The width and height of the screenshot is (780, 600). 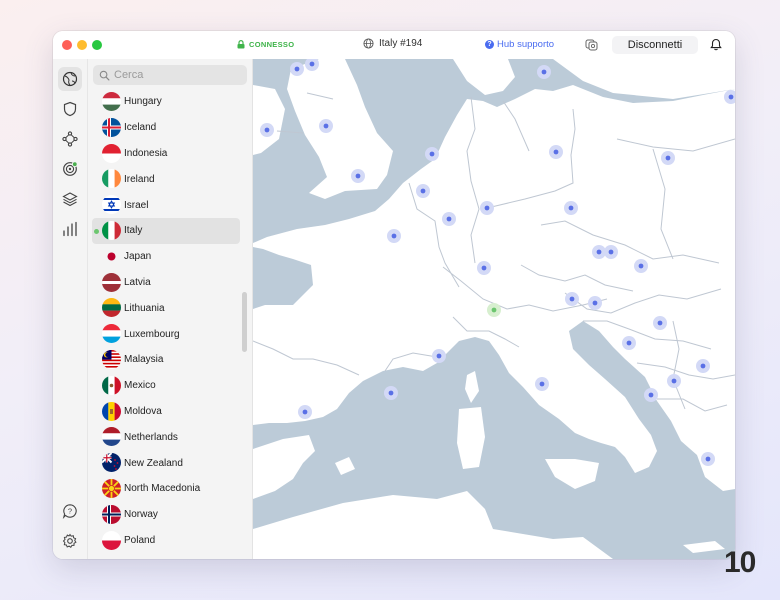 What do you see at coordinates (111, 488) in the screenshot?
I see `north-macedonia-flag-icon` at bounding box center [111, 488].